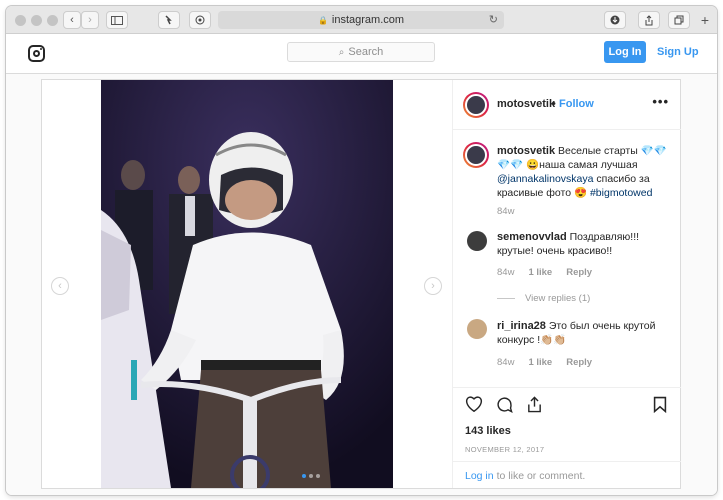 The image size is (723, 500). I want to click on previous-media-button: ‹, so click(60, 286).